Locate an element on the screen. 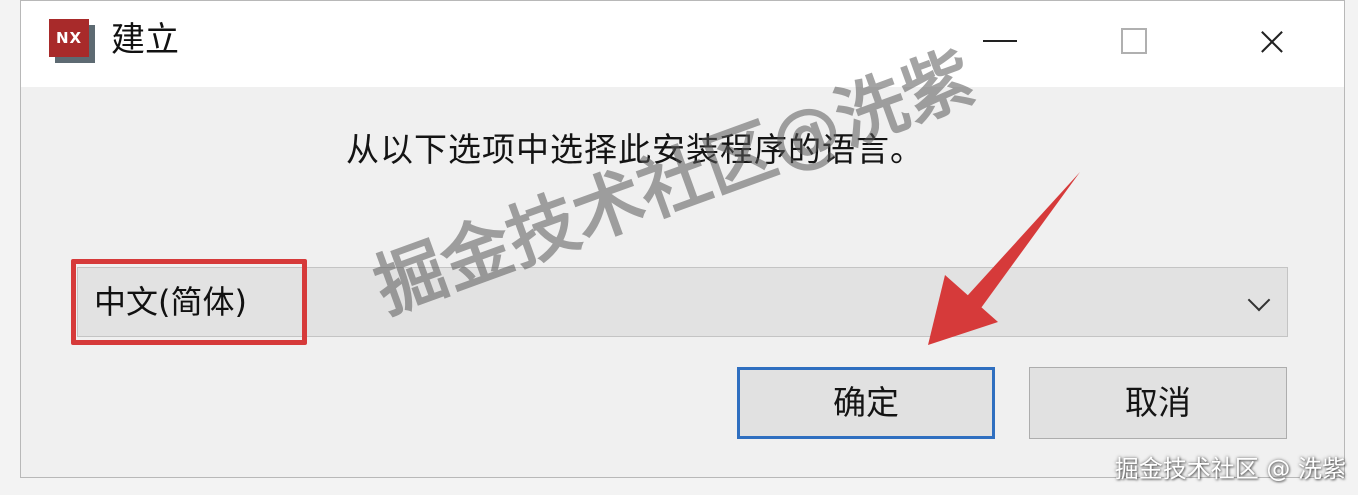 The height and width of the screenshot is (495, 1358). footer-watermark: 掘金技术社区 @ 洗紫 is located at coordinates (1230, 469).